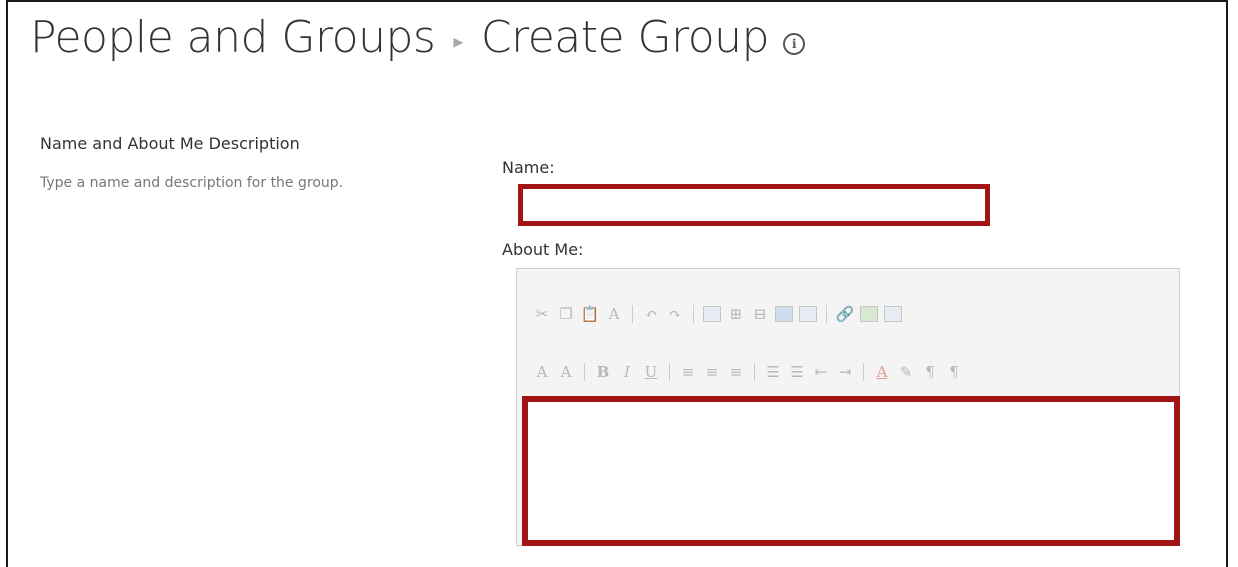  Describe the element at coordinates (736, 314) in the screenshot. I see `insert-row-icon: ⊞` at that location.